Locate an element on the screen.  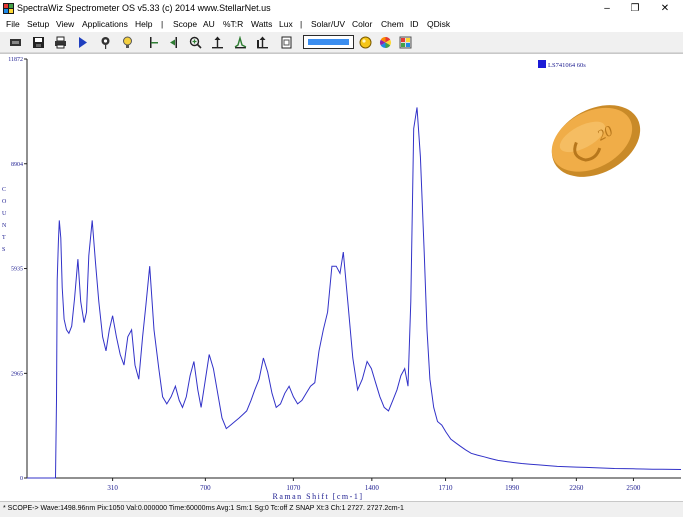
zoom-icon is located at coordinates (195, 42).